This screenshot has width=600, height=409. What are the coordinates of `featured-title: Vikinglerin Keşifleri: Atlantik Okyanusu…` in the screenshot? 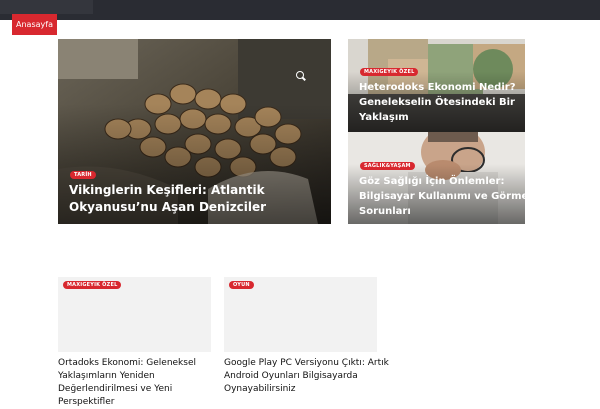 It's located at (194, 199).